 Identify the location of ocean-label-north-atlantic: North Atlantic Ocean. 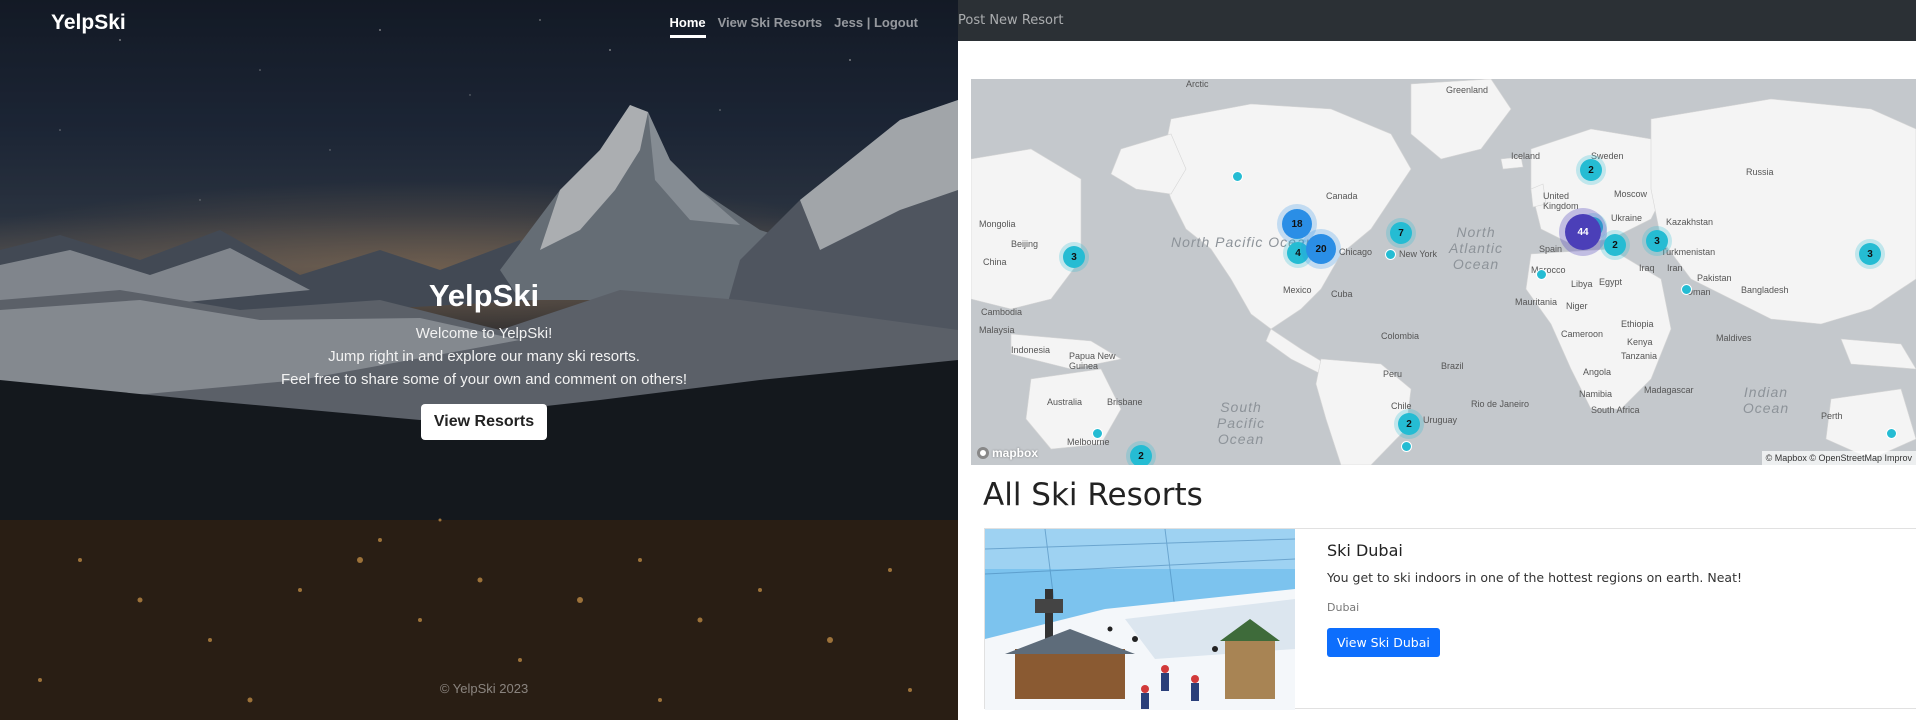
(1476, 248).